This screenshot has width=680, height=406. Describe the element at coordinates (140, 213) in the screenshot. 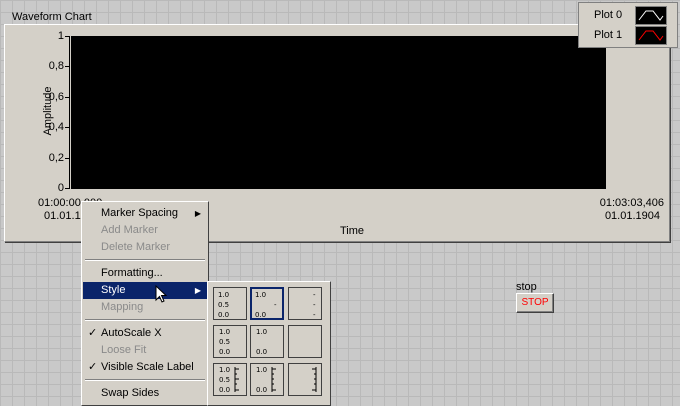

I see `menu-item-label: Marker Spacing` at that location.